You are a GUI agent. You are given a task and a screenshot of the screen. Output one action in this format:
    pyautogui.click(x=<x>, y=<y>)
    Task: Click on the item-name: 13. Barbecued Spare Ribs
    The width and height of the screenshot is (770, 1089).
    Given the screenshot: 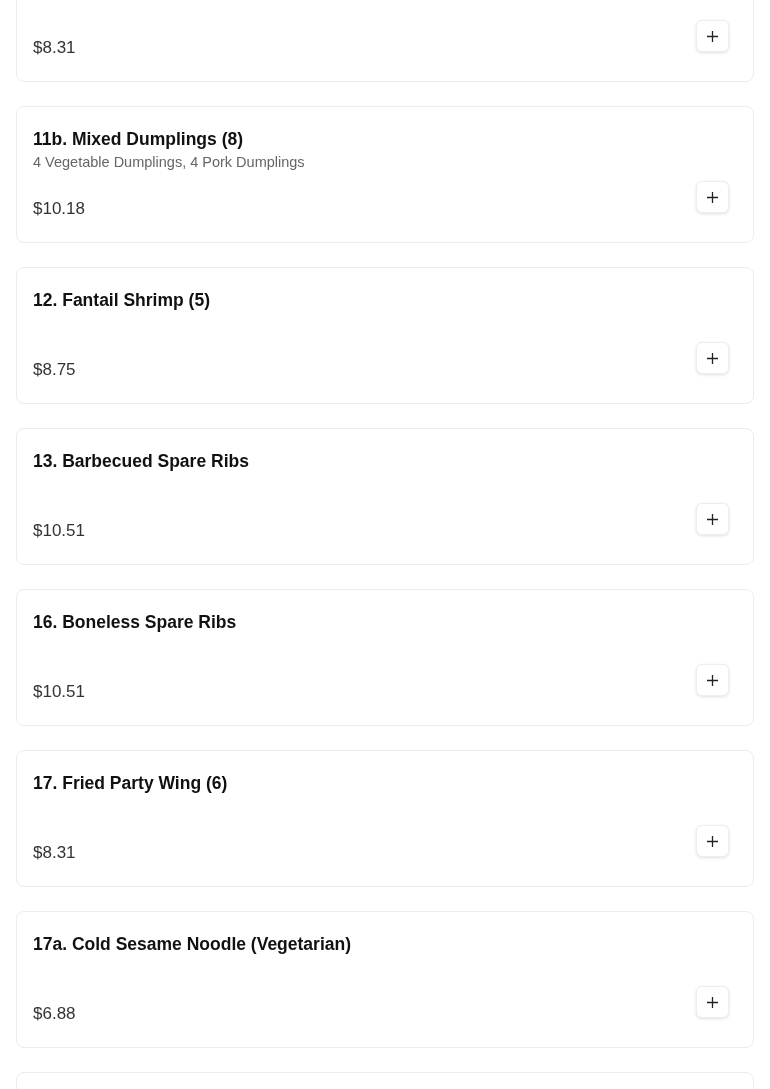 What is the action you would take?
    pyautogui.click(x=141, y=461)
    